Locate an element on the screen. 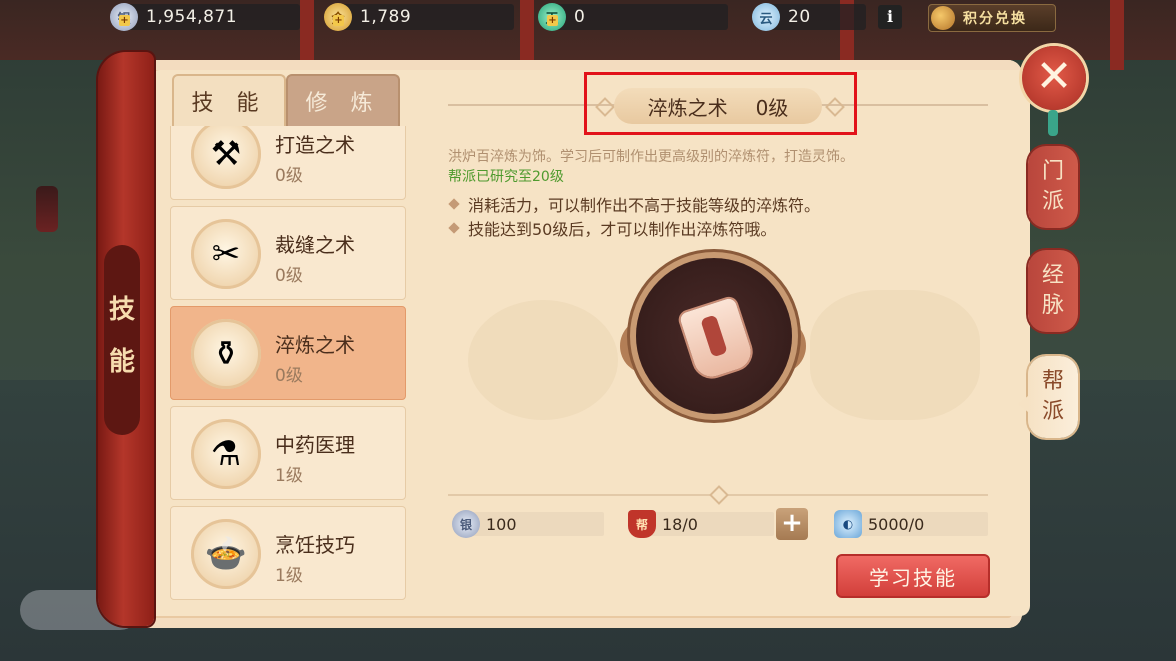 Image resolution: width=1176 pixels, height=661 pixels. cooking-icon: 🍲 is located at coordinates (226, 554).